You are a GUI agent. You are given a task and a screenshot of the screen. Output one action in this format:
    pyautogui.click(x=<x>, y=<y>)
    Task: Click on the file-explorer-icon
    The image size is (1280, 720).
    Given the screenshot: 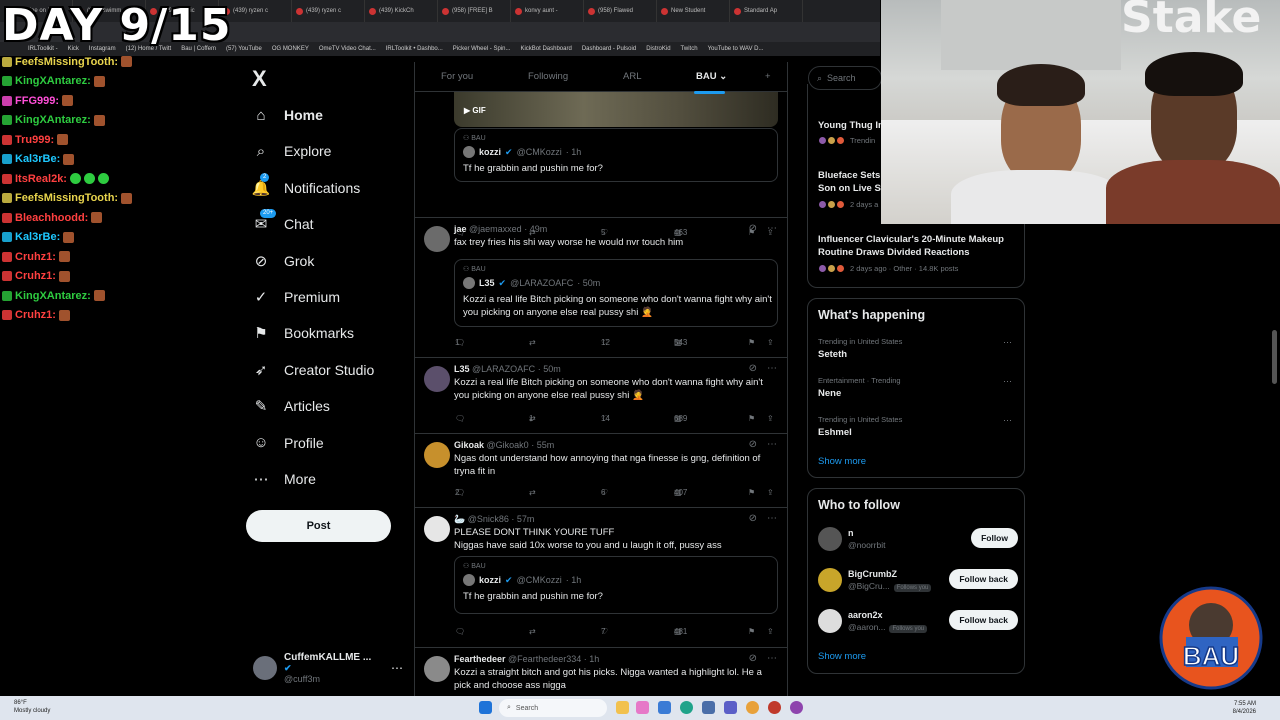 What is the action you would take?
    pyautogui.click(x=622, y=707)
    